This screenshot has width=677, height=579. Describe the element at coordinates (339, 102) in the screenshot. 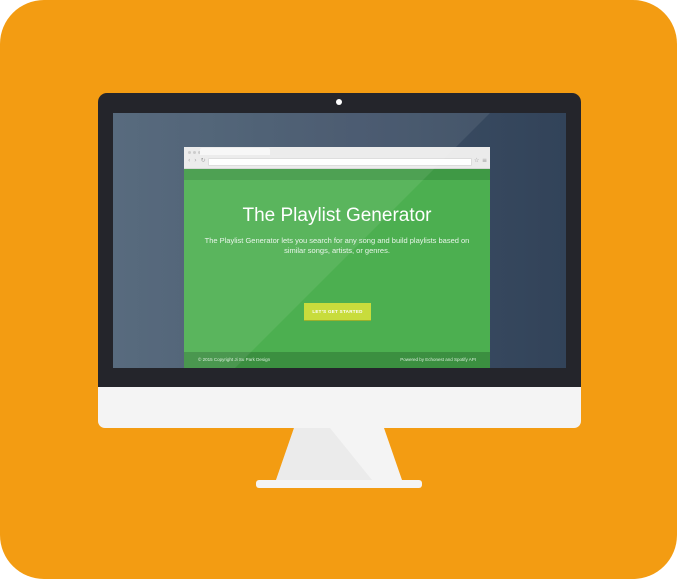

I see `camera-icon` at that location.